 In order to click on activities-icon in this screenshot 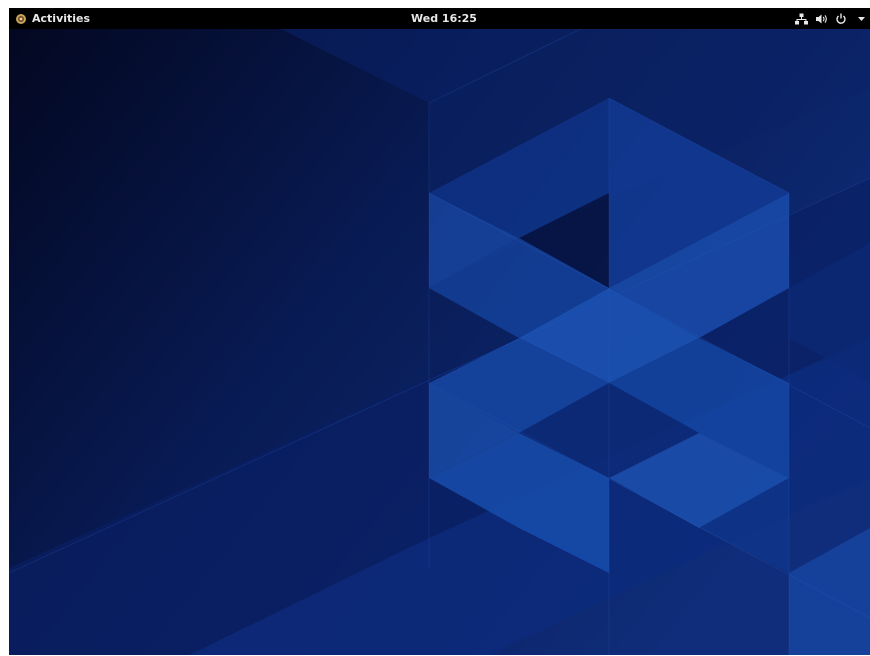, I will do `click(21, 19)`.